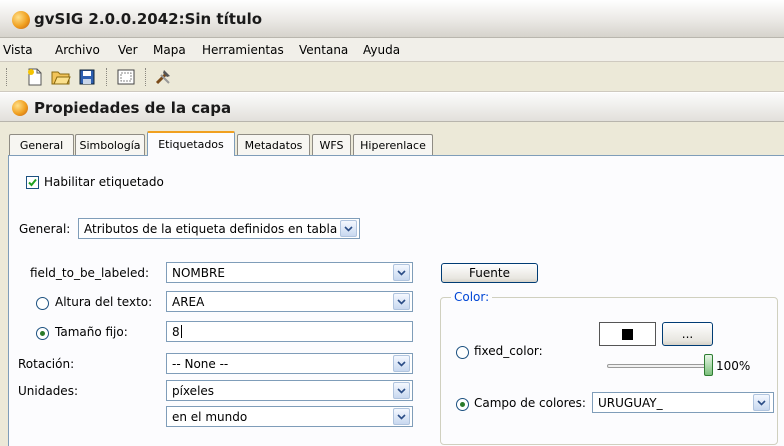 This screenshot has height=446, width=784. What do you see at coordinates (348, 228) in the screenshot?
I see `general-combo-dropdown-icon` at bounding box center [348, 228].